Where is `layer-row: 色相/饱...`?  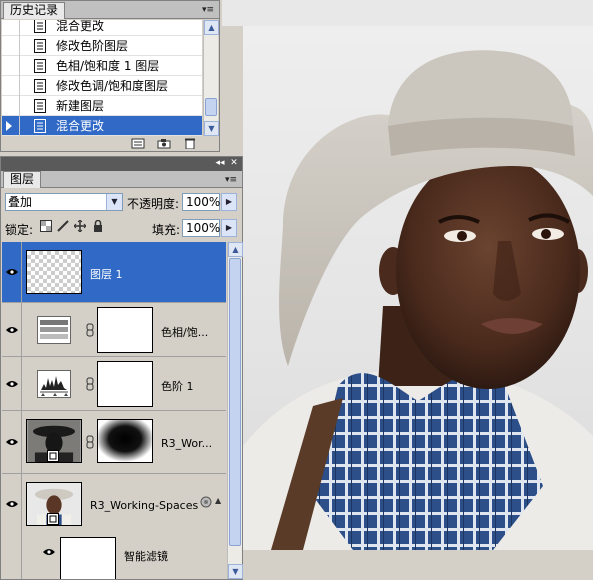
layer-row: 色相/饱... is located at coordinates (114, 330).